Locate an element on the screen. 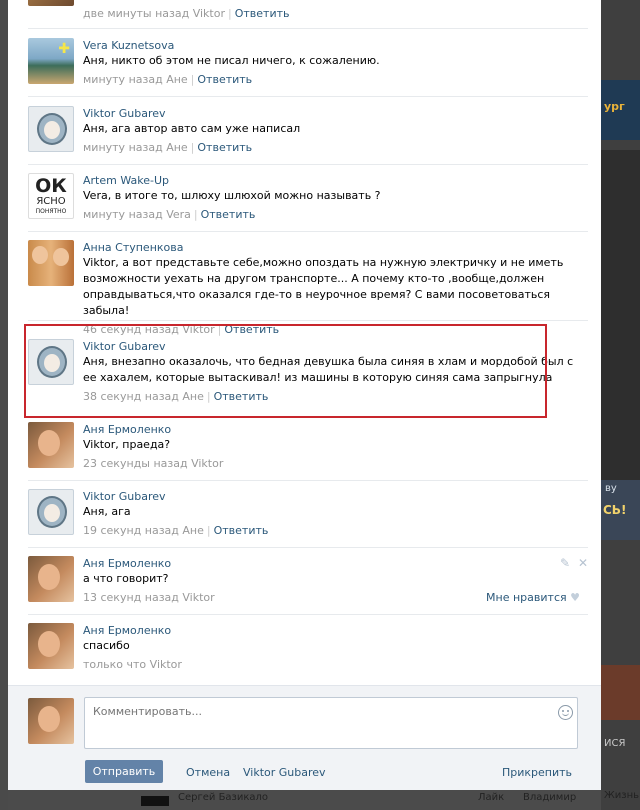 This screenshot has width=640, height=810. comment-time: 38 секунд назад Ане is located at coordinates (143, 396).